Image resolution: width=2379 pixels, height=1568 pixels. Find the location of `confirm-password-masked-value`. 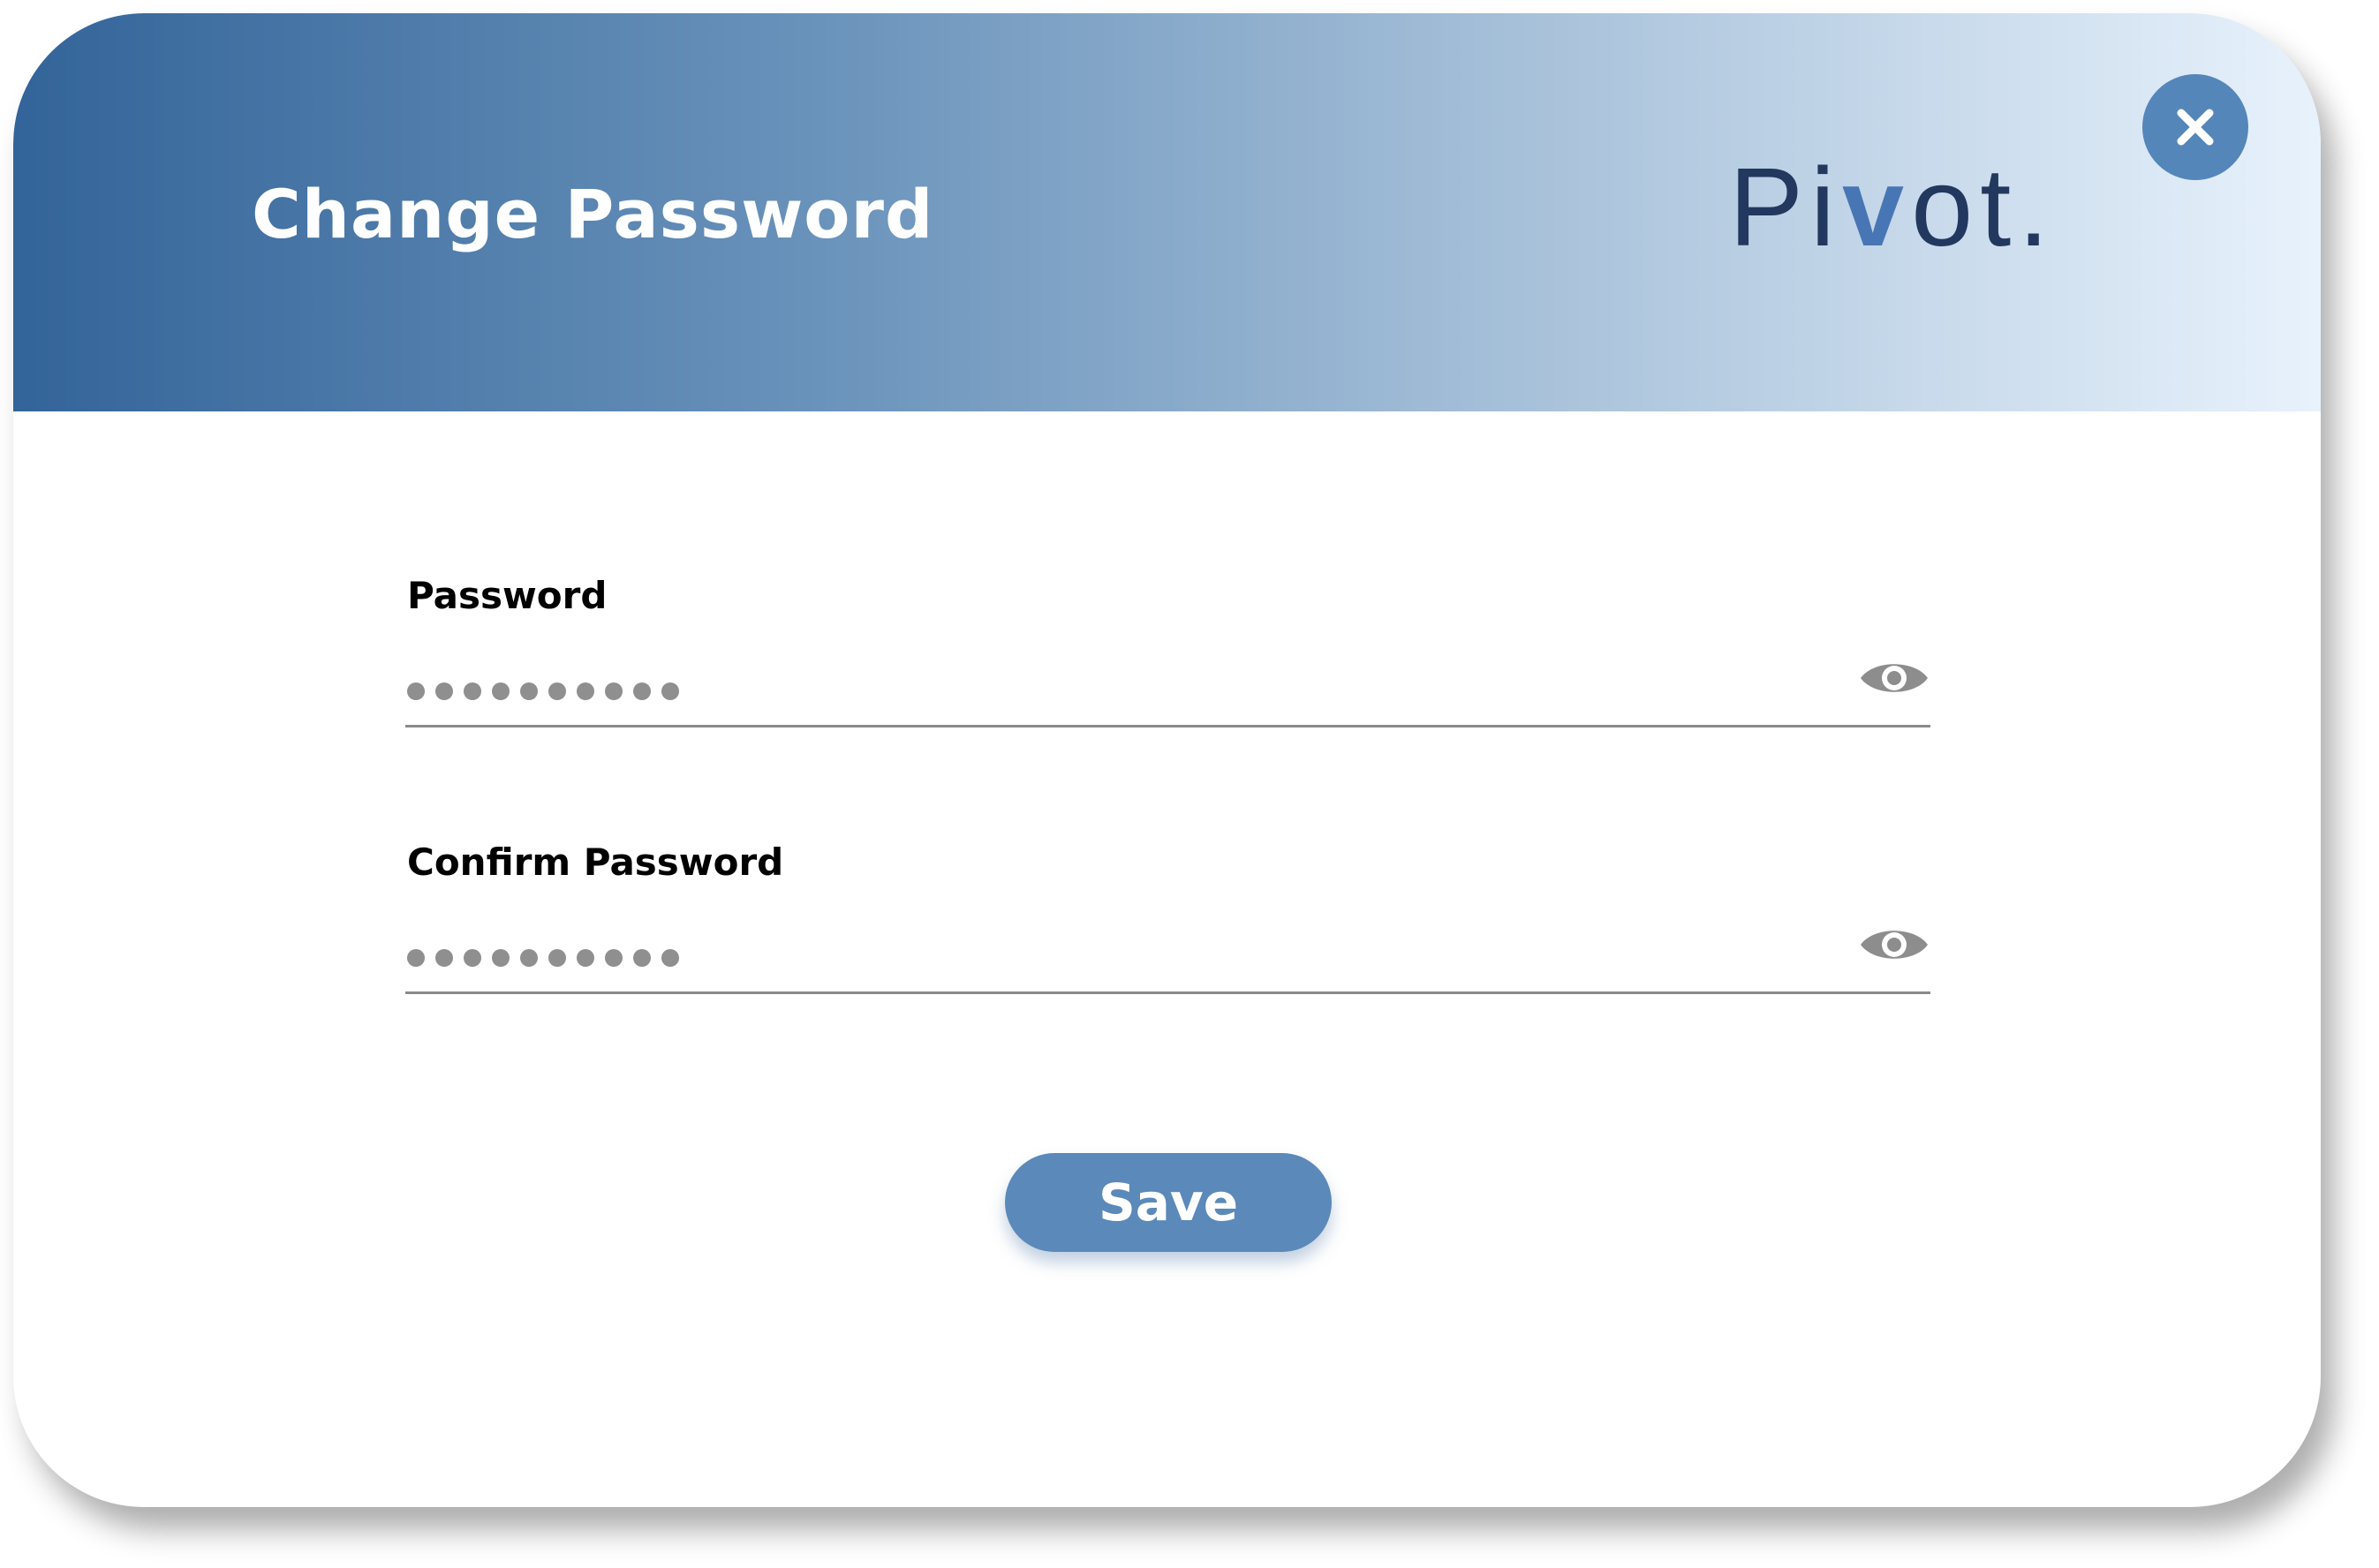

confirm-password-masked-value is located at coordinates (543, 958).